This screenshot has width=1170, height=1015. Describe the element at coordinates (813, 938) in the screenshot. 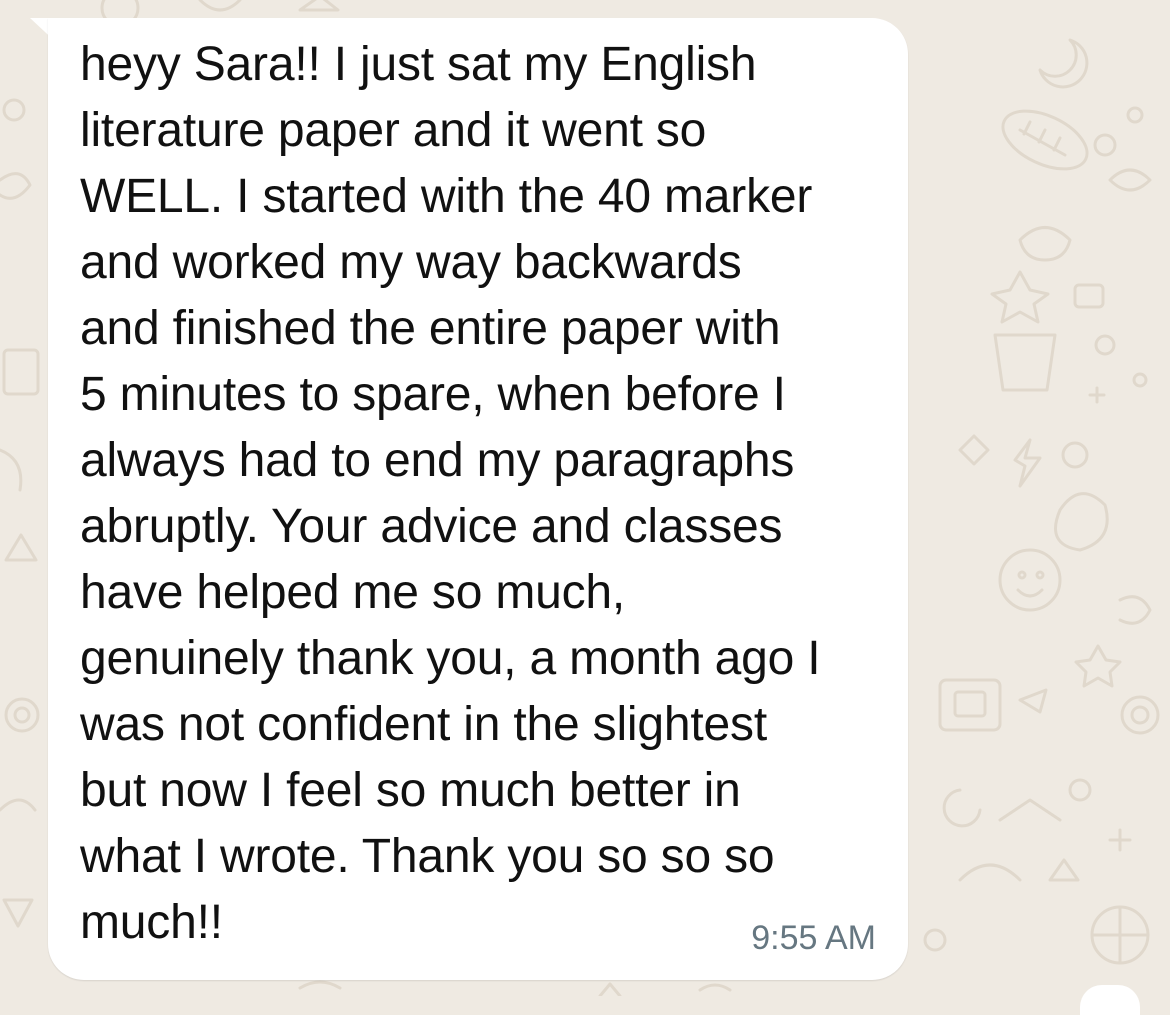

I see `message-timestamp: 9:55 AM` at that location.